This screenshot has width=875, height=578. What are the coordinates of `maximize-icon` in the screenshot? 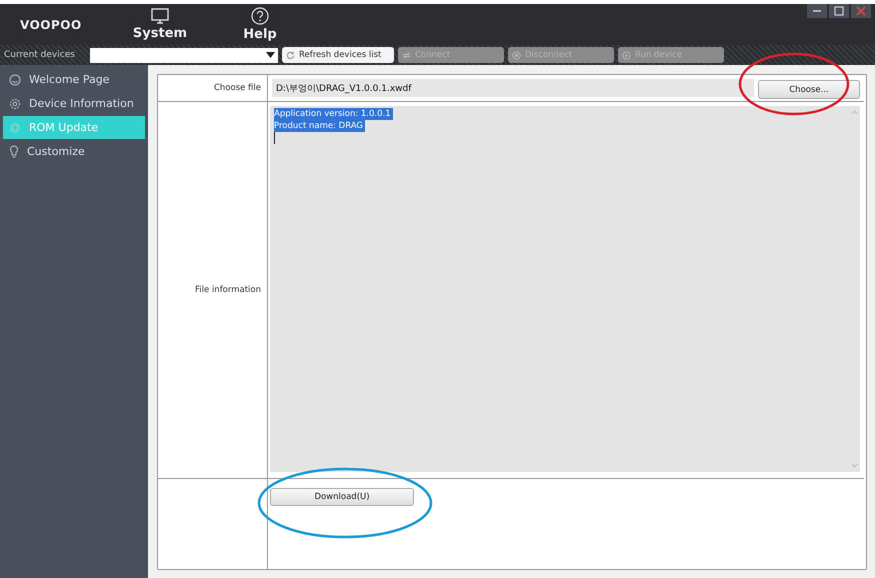 It's located at (839, 11).